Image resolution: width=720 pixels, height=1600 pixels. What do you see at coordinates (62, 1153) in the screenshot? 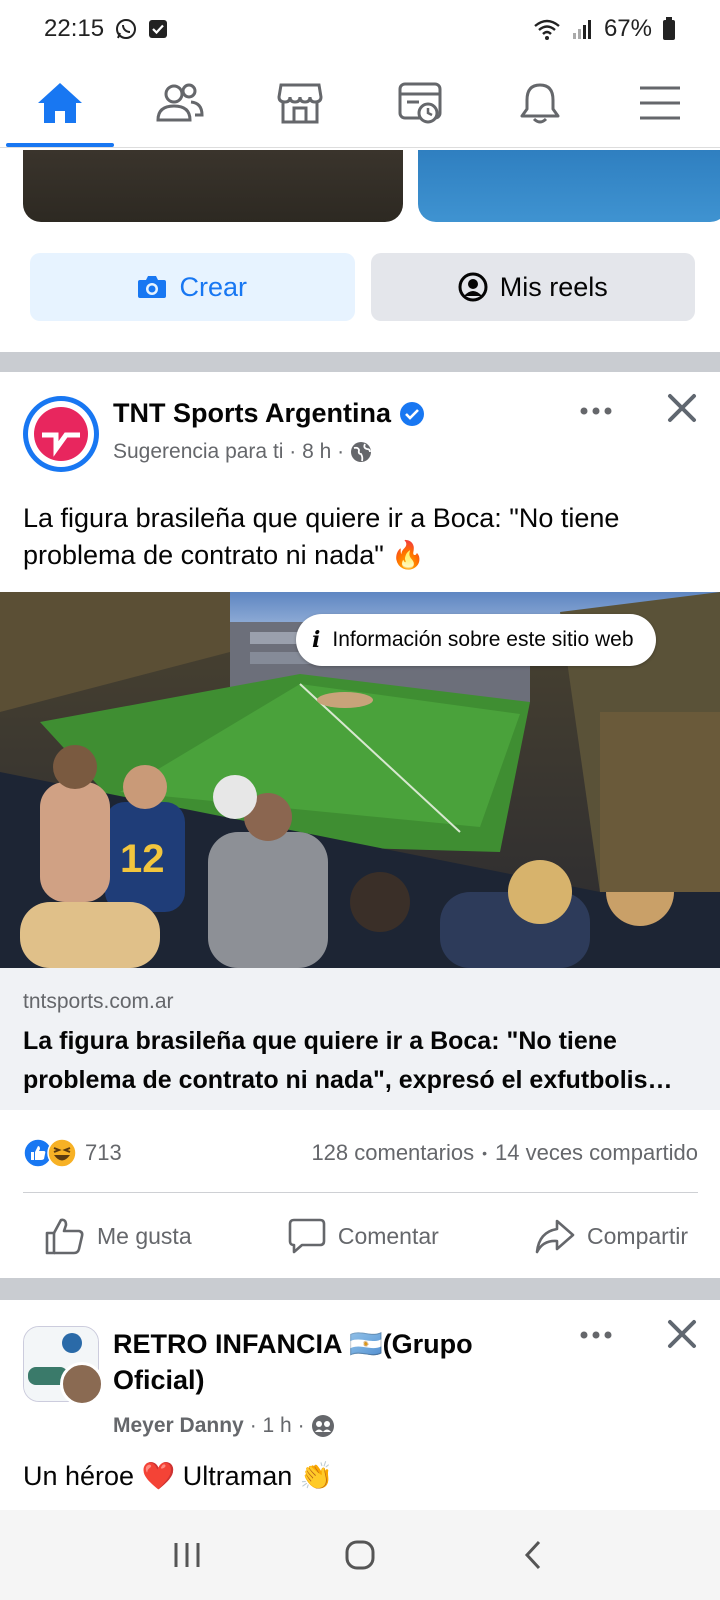
I see `haha-reaction-icon` at bounding box center [62, 1153].